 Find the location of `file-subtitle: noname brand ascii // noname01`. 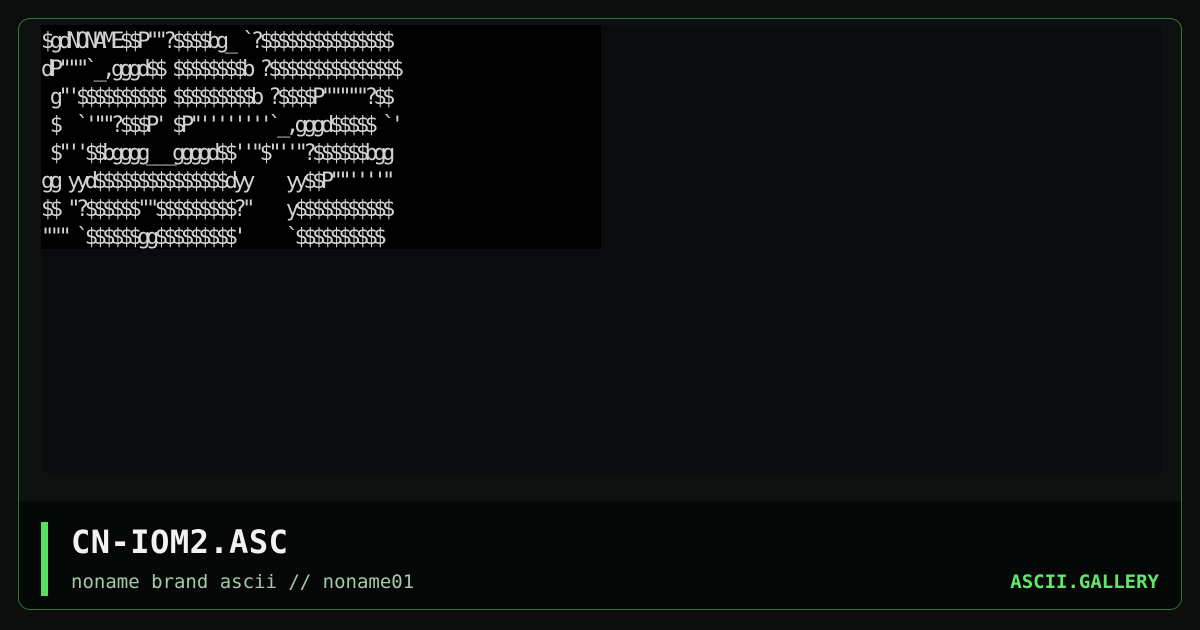

file-subtitle: noname brand ascii // noname01 is located at coordinates (243, 582).